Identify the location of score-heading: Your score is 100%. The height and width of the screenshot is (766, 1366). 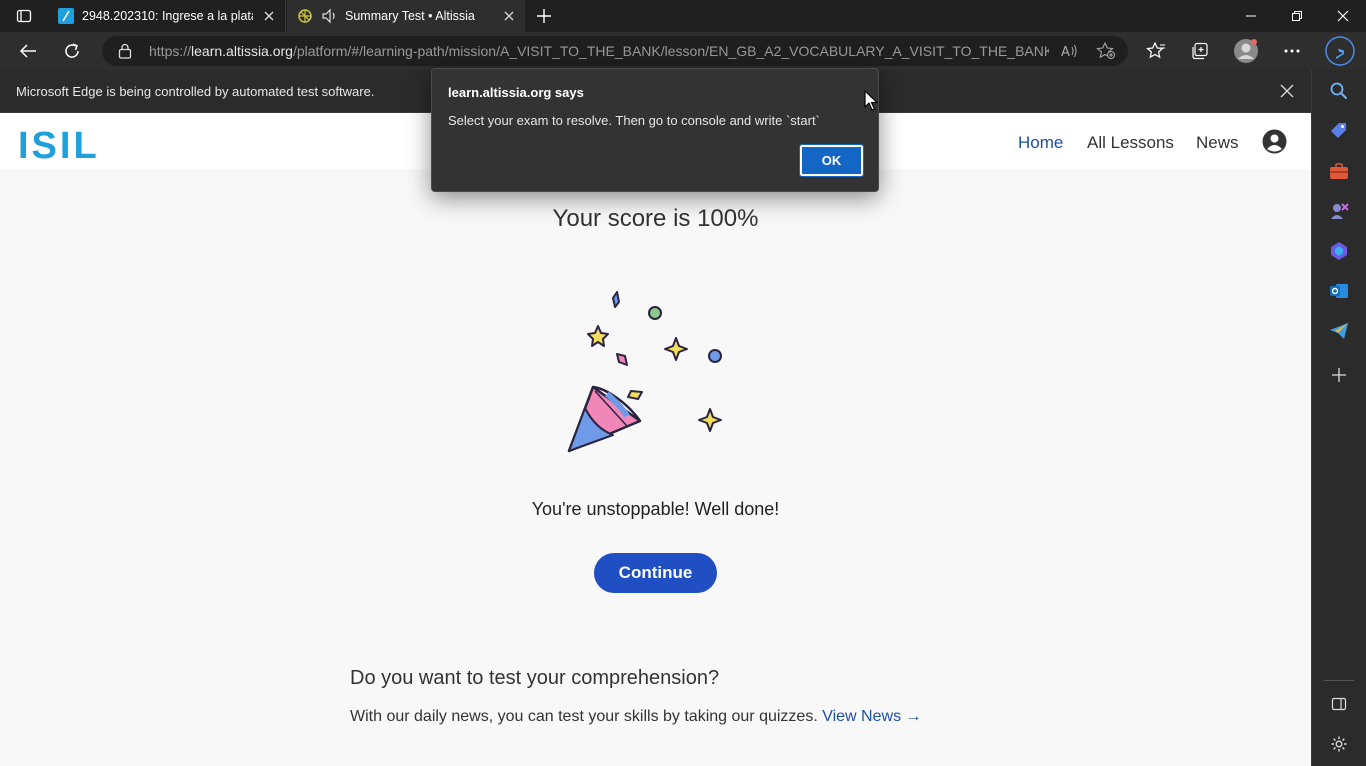
(655, 218).